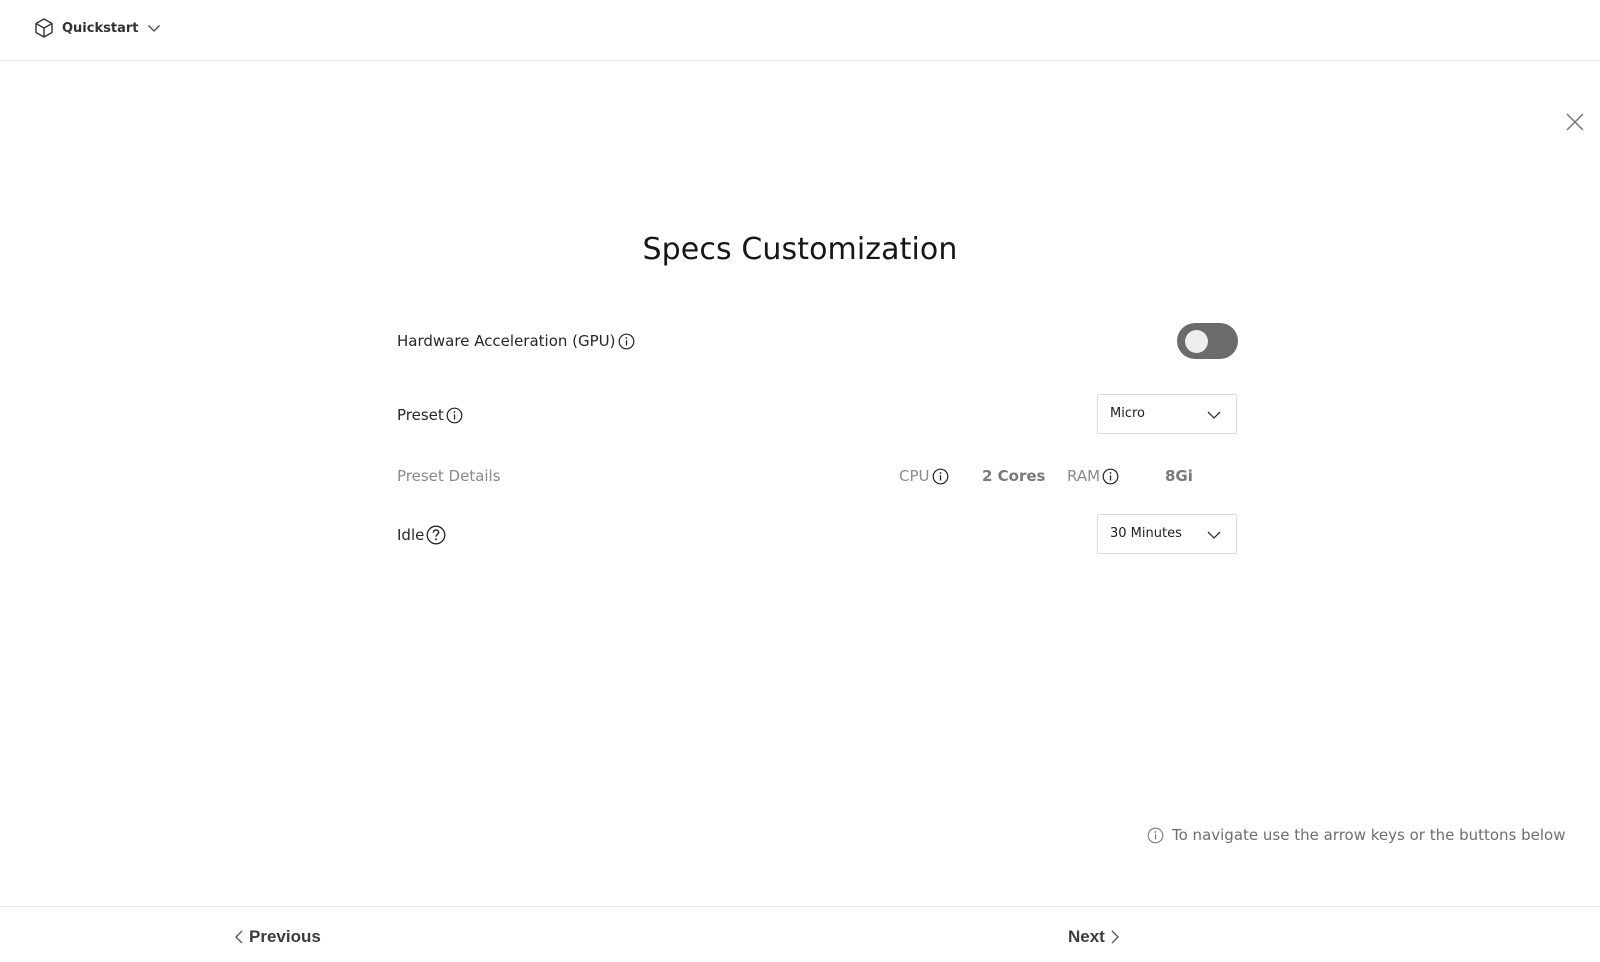 Image resolution: width=1600 pixels, height=962 pixels. Describe the element at coordinates (449, 476) in the screenshot. I see `preset-details-label: Preset Details` at that location.